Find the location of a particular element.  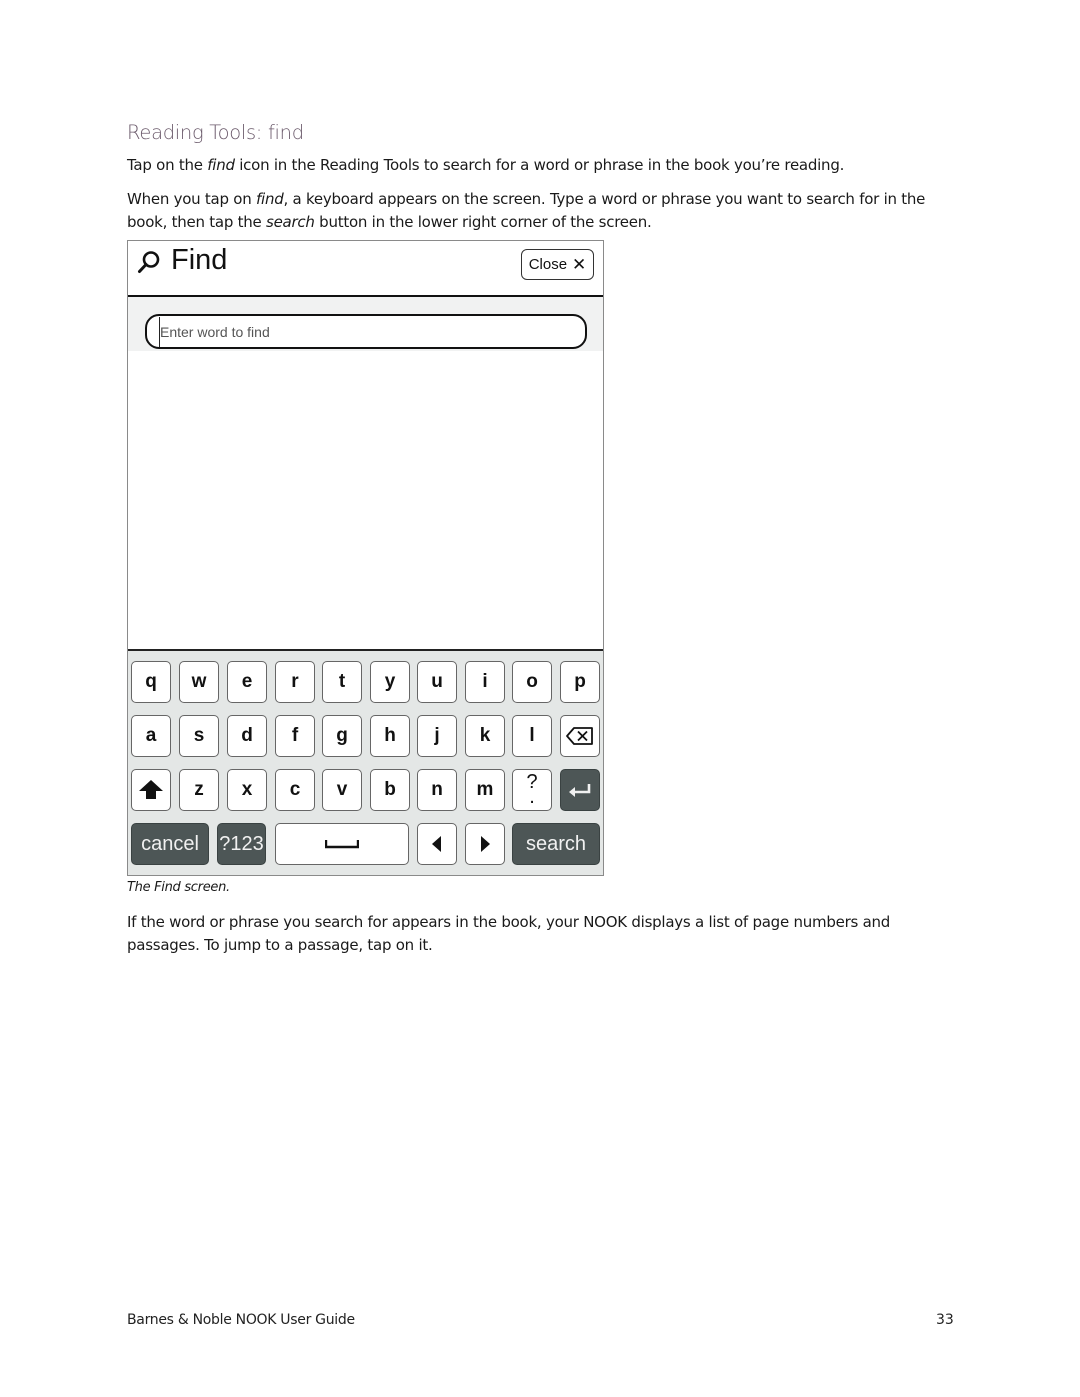

backspace-key is located at coordinates (580, 736).